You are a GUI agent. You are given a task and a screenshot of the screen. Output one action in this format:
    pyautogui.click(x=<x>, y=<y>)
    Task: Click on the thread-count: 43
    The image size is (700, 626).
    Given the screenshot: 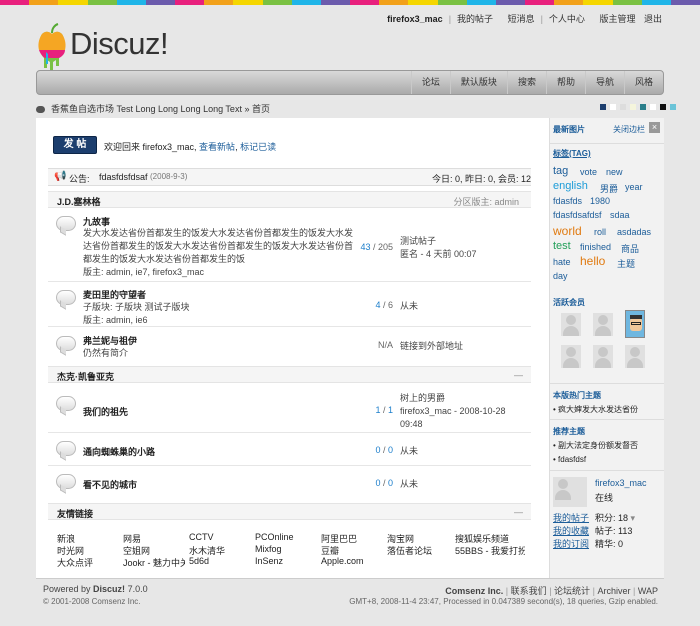 What is the action you would take?
    pyautogui.click(x=365, y=247)
    